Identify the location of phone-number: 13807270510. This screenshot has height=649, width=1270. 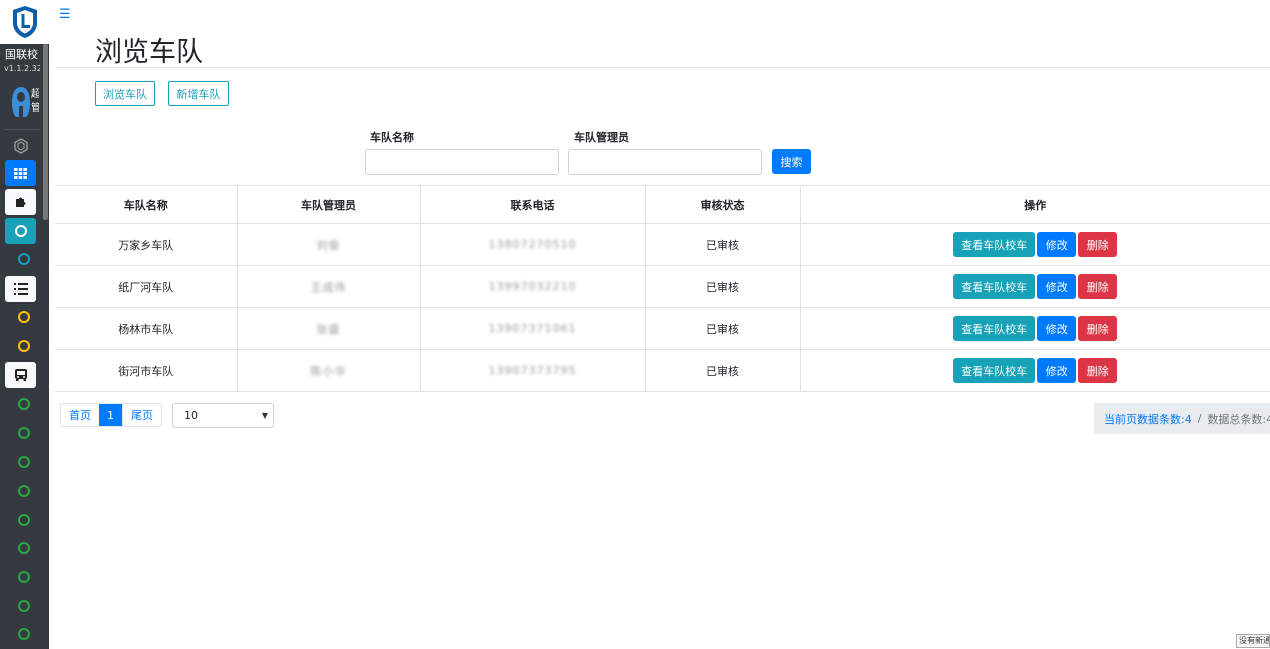
(532, 244).